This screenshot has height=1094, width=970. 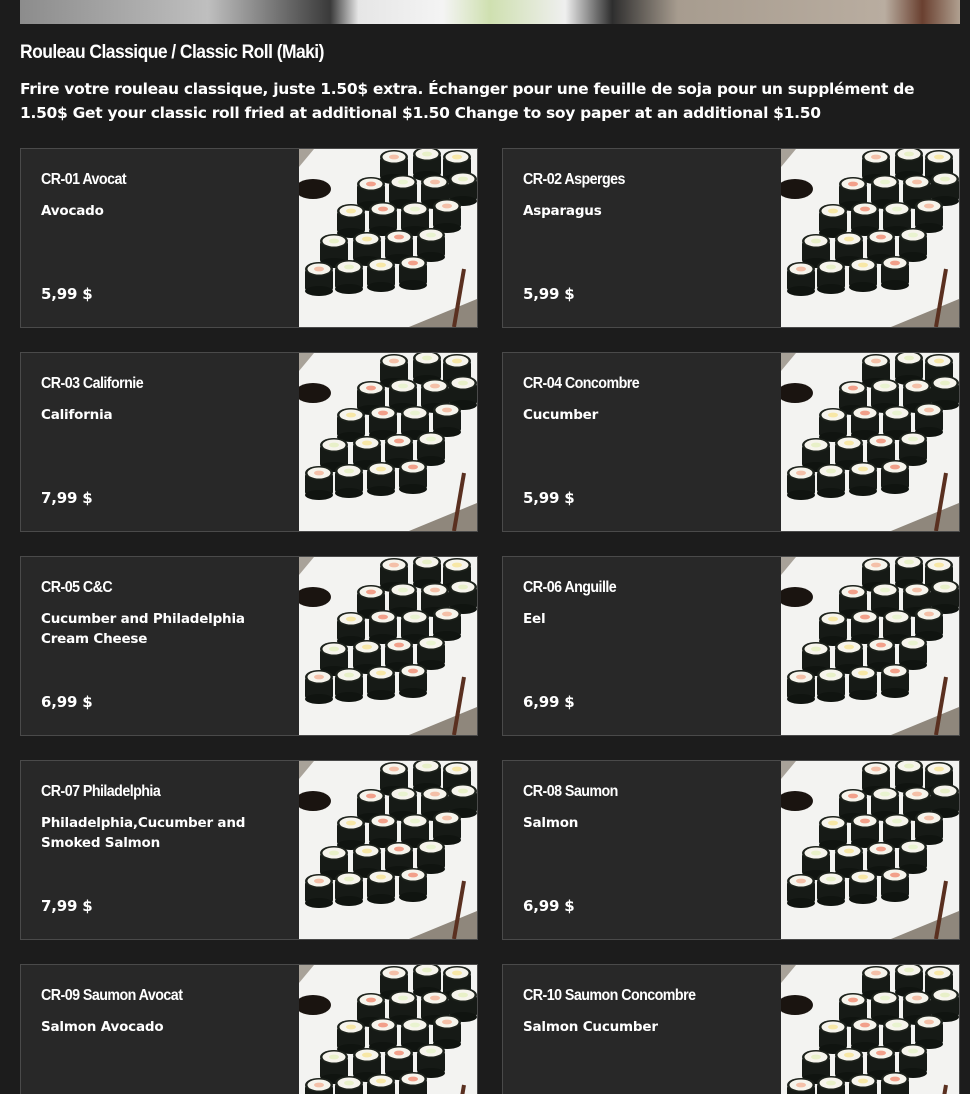 What do you see at coordinates (249, 238) in the screenshot?
I see `menu-item-card: CR-01 Avocat Avocado 5,99 $` at bounding box center [249, 238].